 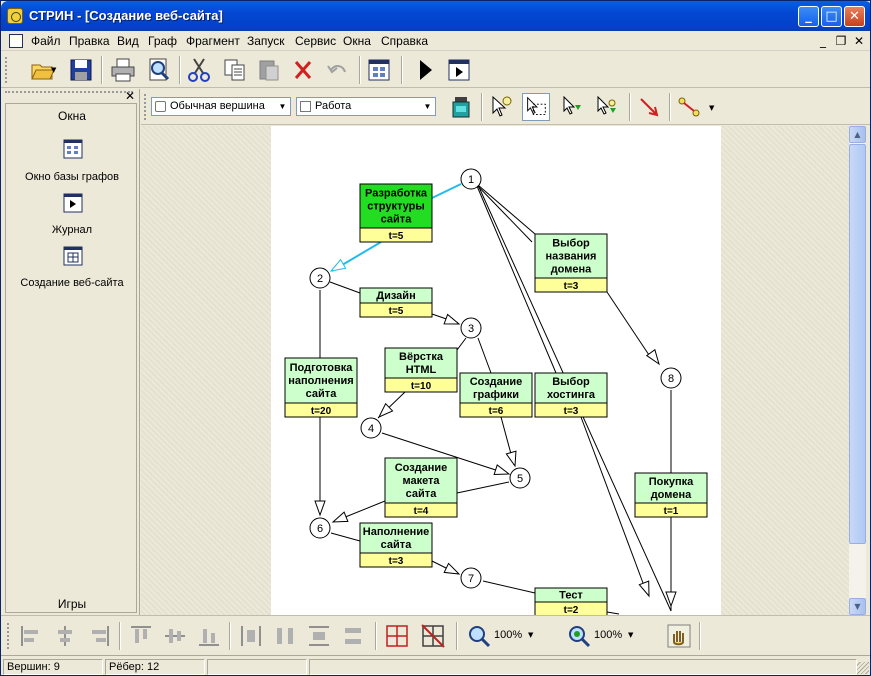 I want to click on graph-node: 8, so click(x=671, y=378).